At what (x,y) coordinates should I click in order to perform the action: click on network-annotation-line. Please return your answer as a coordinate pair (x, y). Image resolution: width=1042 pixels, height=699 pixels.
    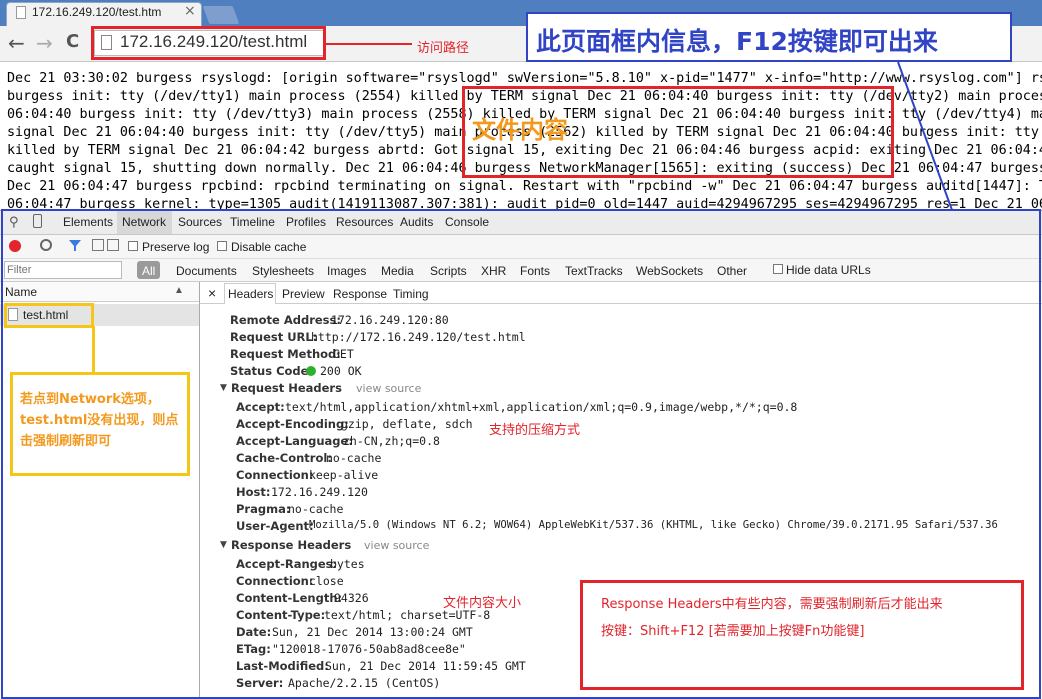
    Looking at the image, I should click on (93, 350).